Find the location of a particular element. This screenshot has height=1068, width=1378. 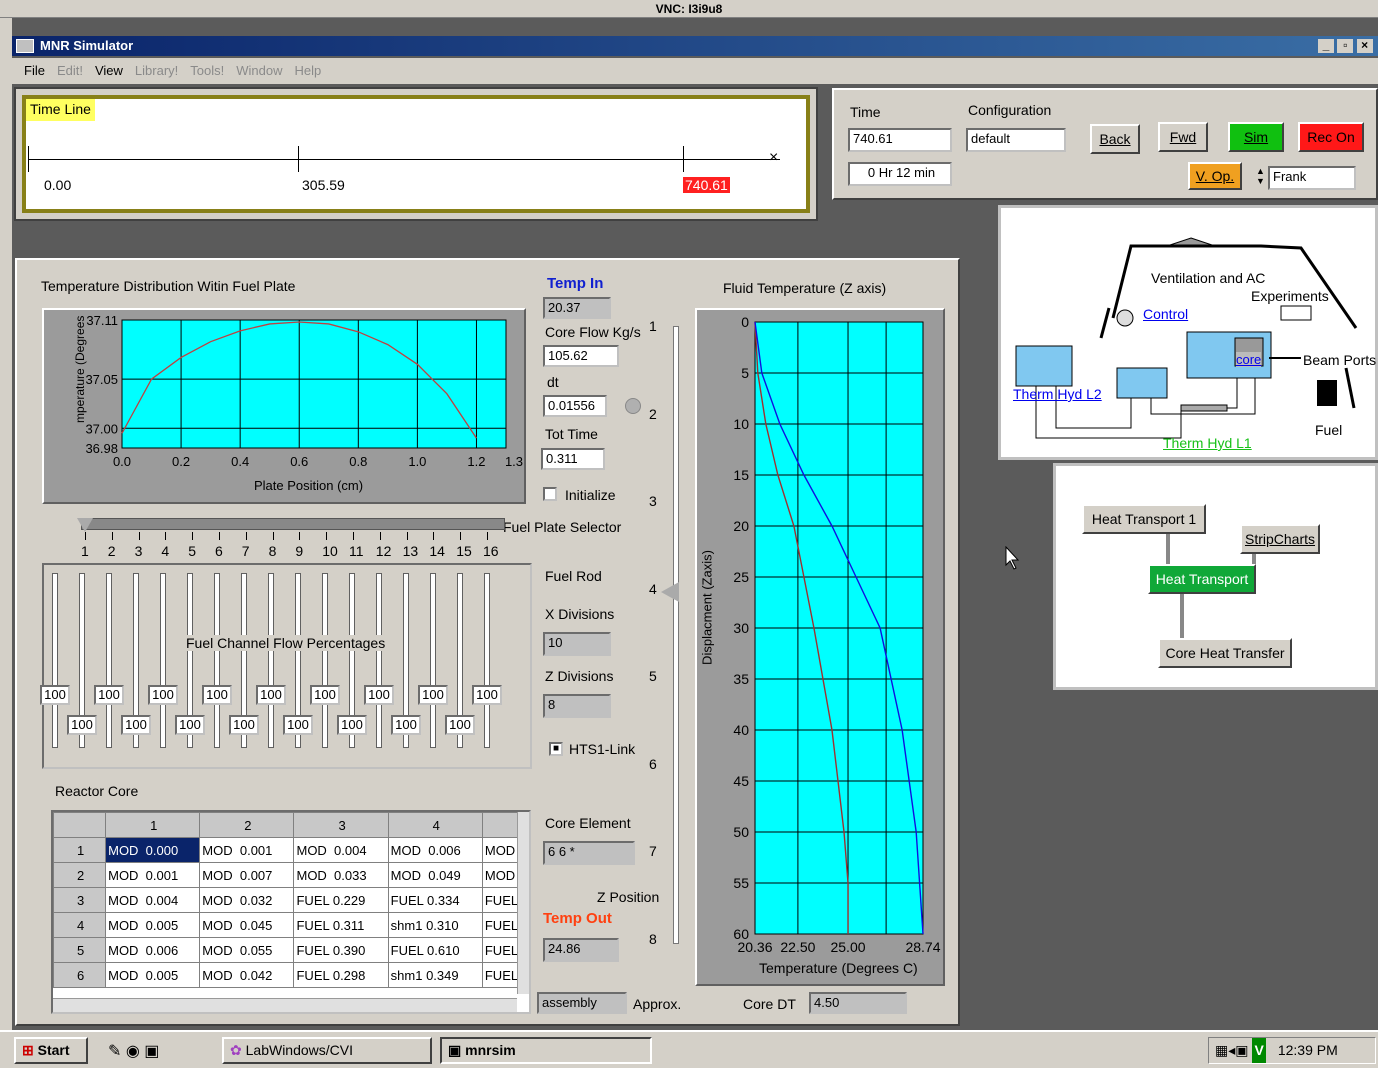

core-cell: FUEL 0.334 is located at coordinates (435, 900).